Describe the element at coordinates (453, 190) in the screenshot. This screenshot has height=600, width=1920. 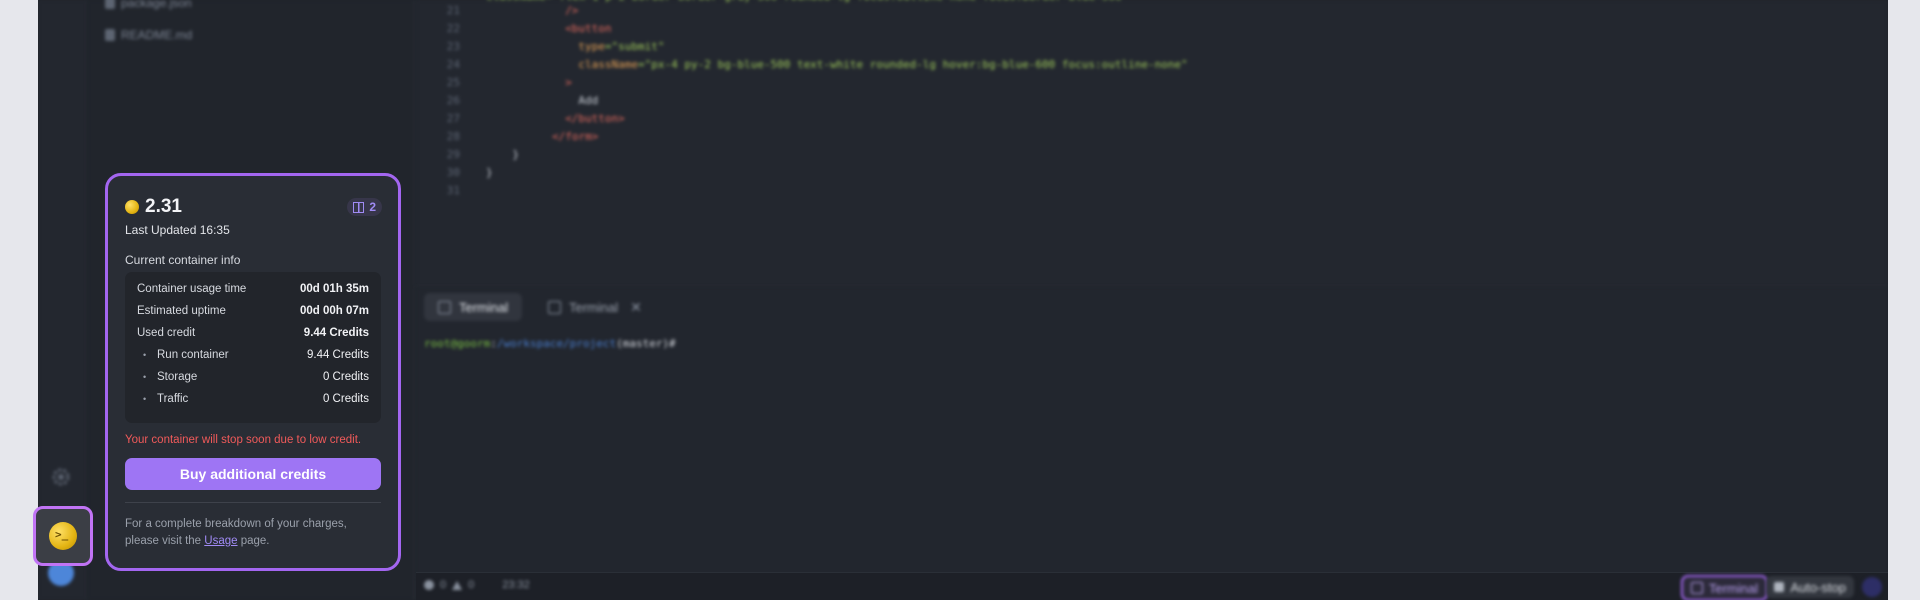
I see `line-number: 31` at that location.